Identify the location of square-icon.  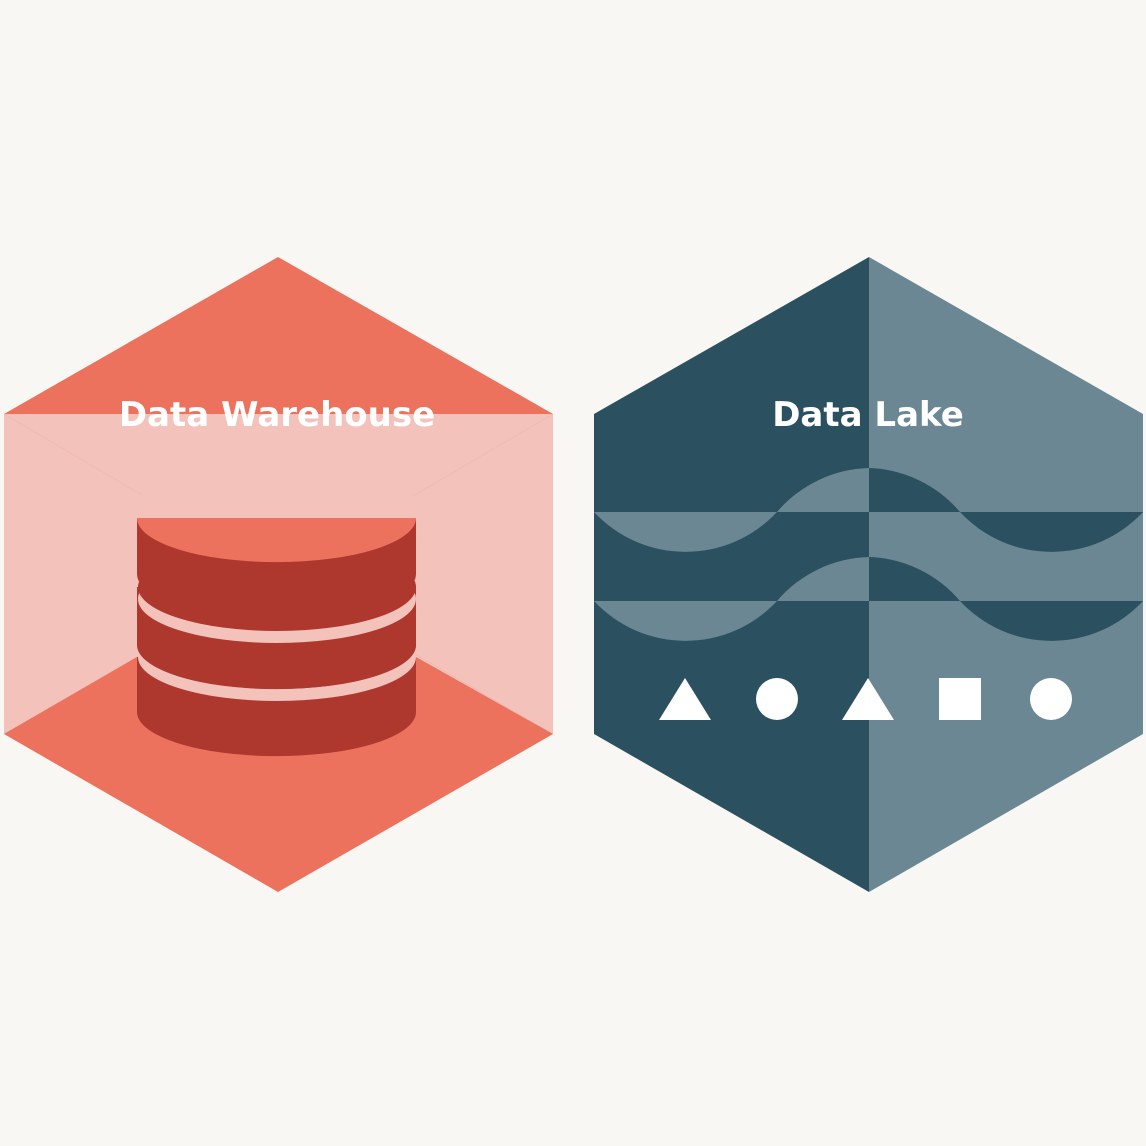
(960, 699).